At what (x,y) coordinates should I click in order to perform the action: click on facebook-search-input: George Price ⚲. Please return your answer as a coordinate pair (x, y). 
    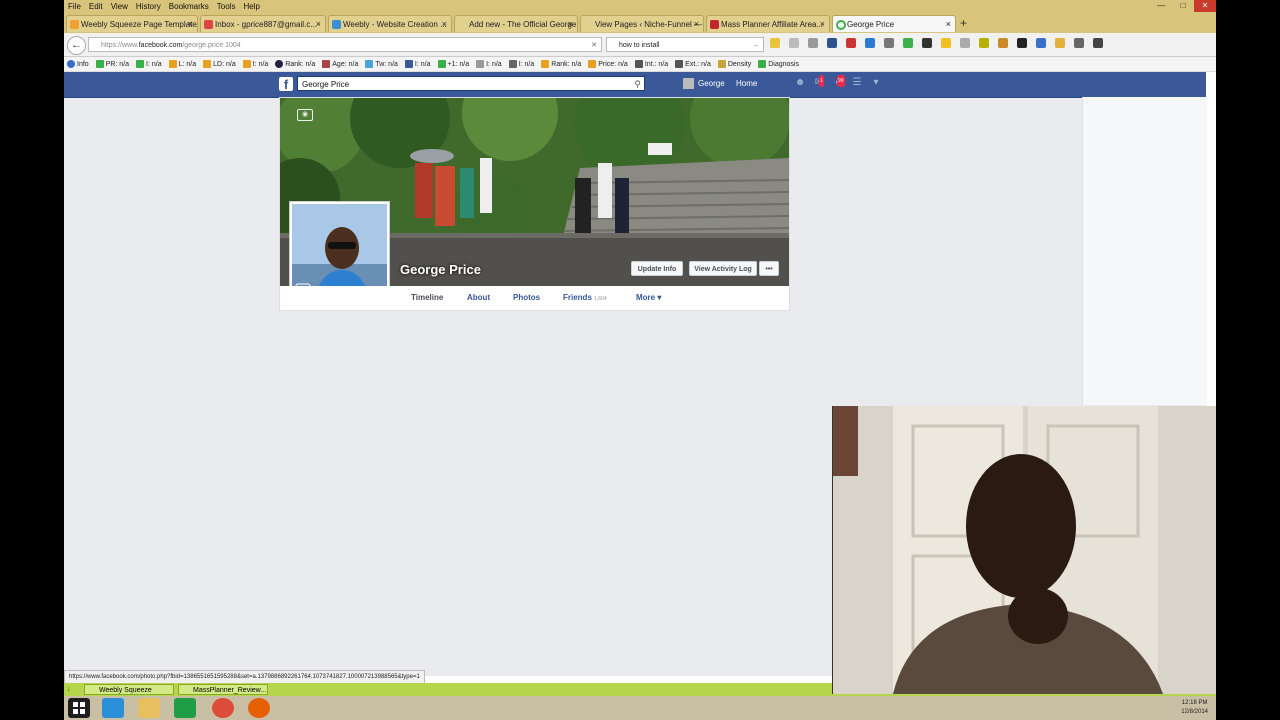
    Looking at the image, I should click on (471, 83).